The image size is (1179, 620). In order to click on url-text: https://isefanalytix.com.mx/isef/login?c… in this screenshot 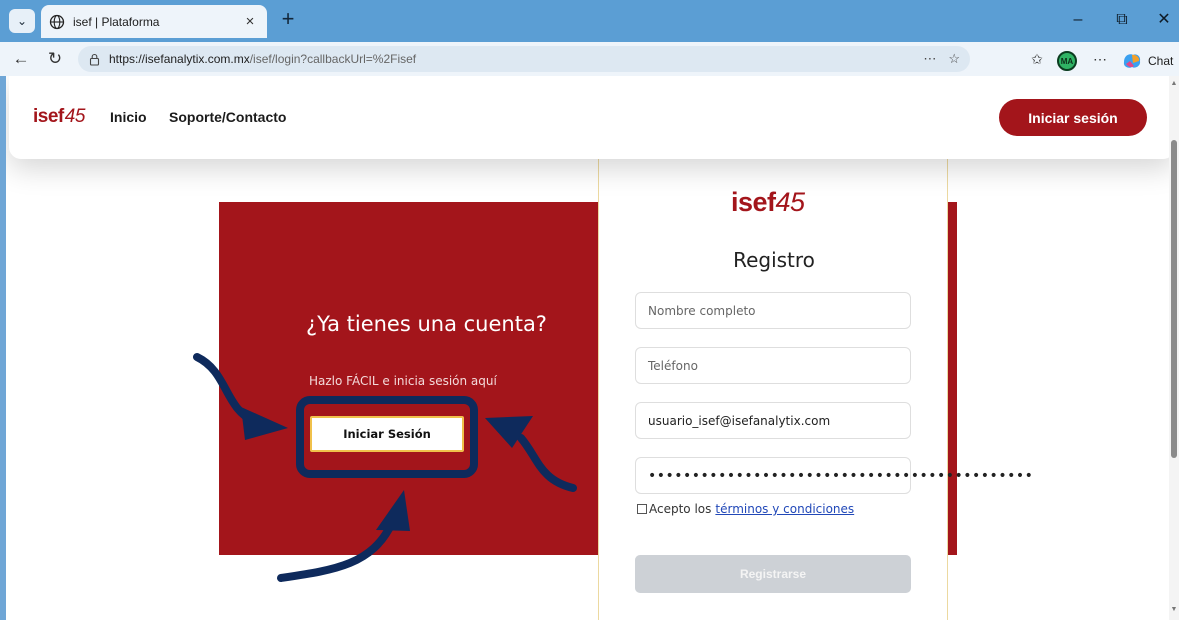, I will do `click(263, 59)`.